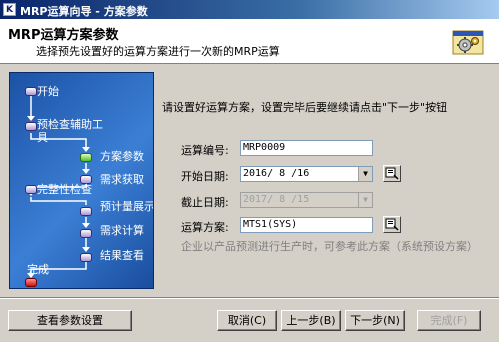  What do you see at coordinates (31, 282) in the screenshot?
I see `step-finish-icon` at bounding box center [31, 282].